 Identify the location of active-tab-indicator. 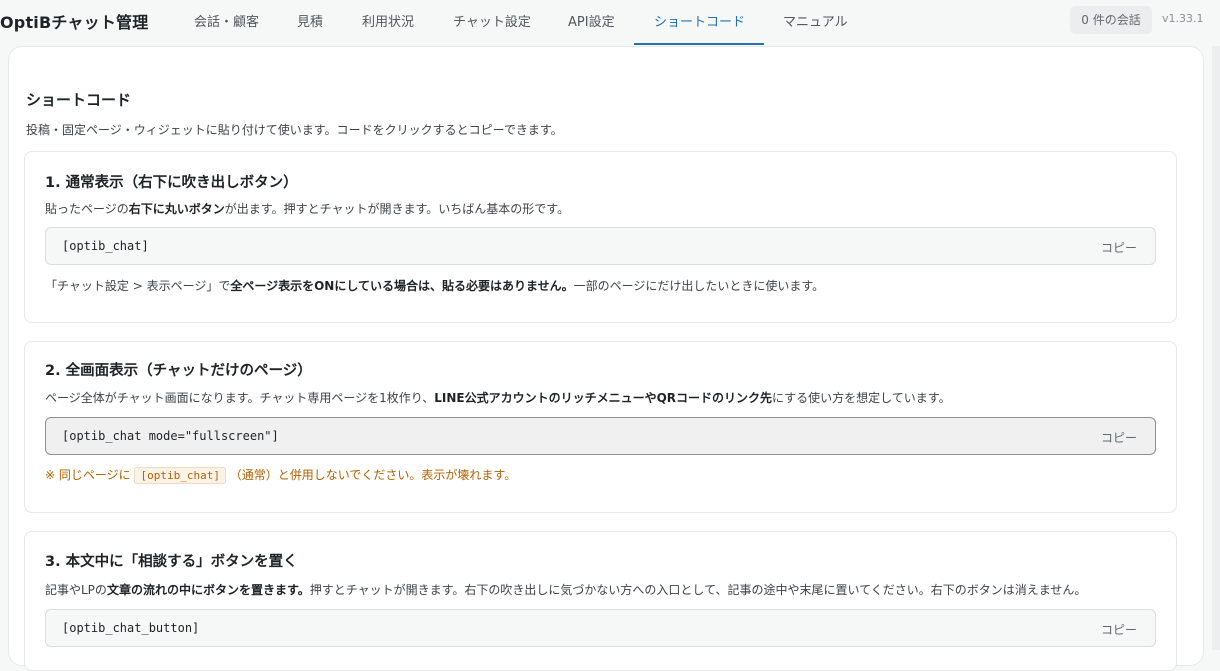
(699, 44).